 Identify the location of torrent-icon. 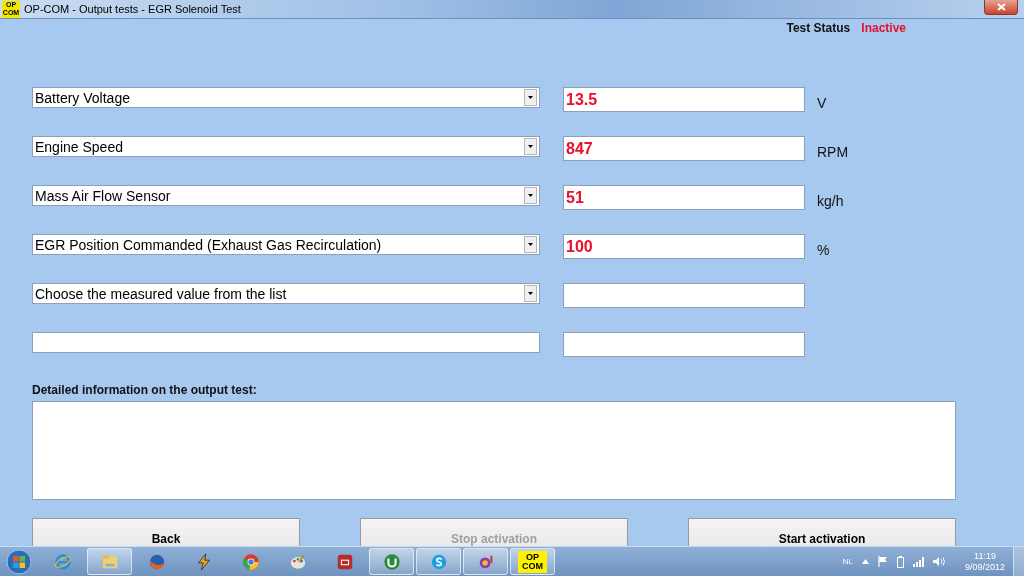
(391, 561).